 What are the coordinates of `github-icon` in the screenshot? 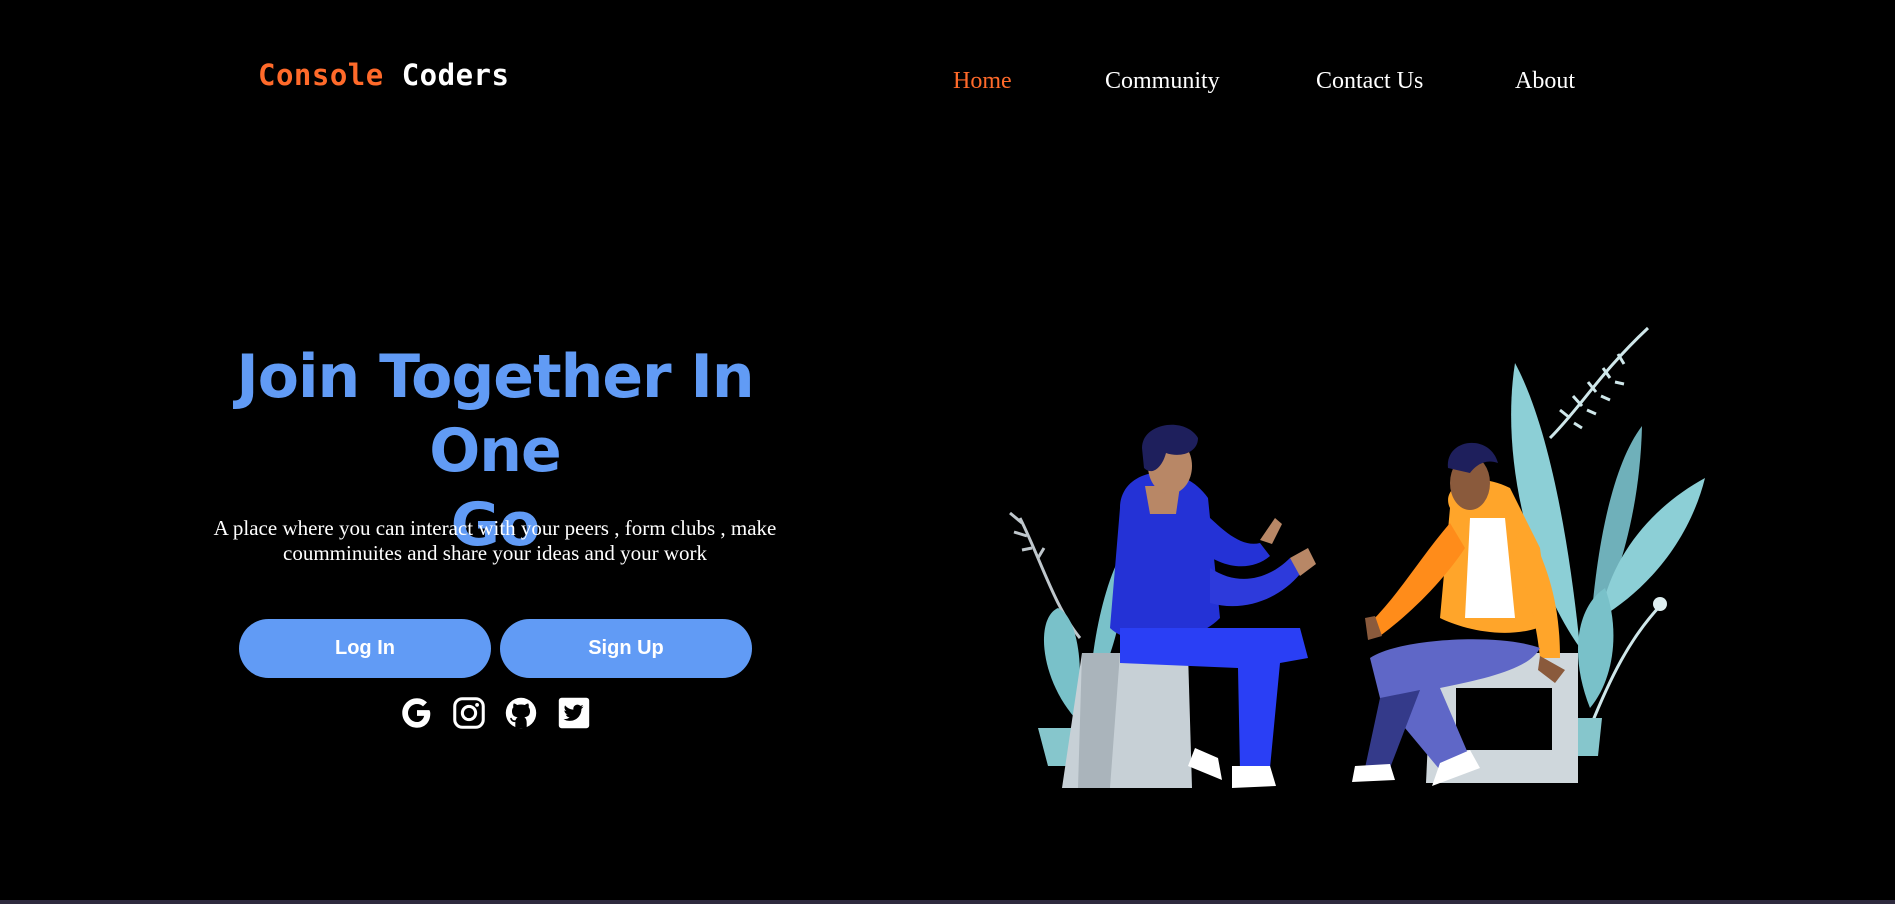 It's located at (521, 713).